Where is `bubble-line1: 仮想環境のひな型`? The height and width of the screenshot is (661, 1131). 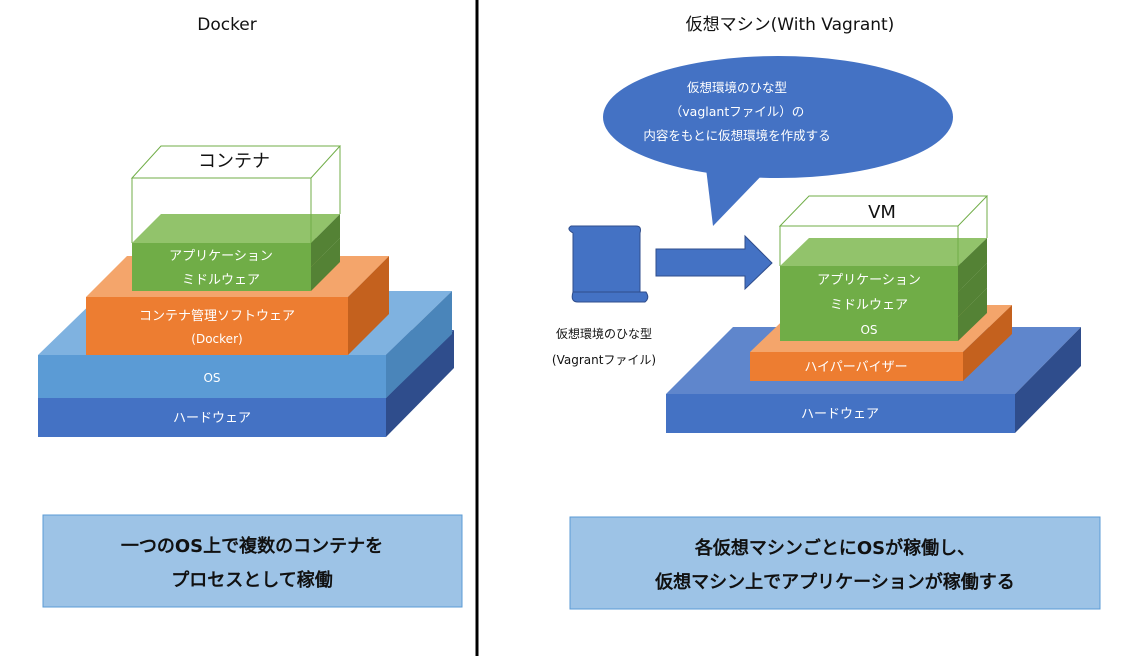
bubble-line1: 仮想環境のひな型 is located at coordinates (737, 87).